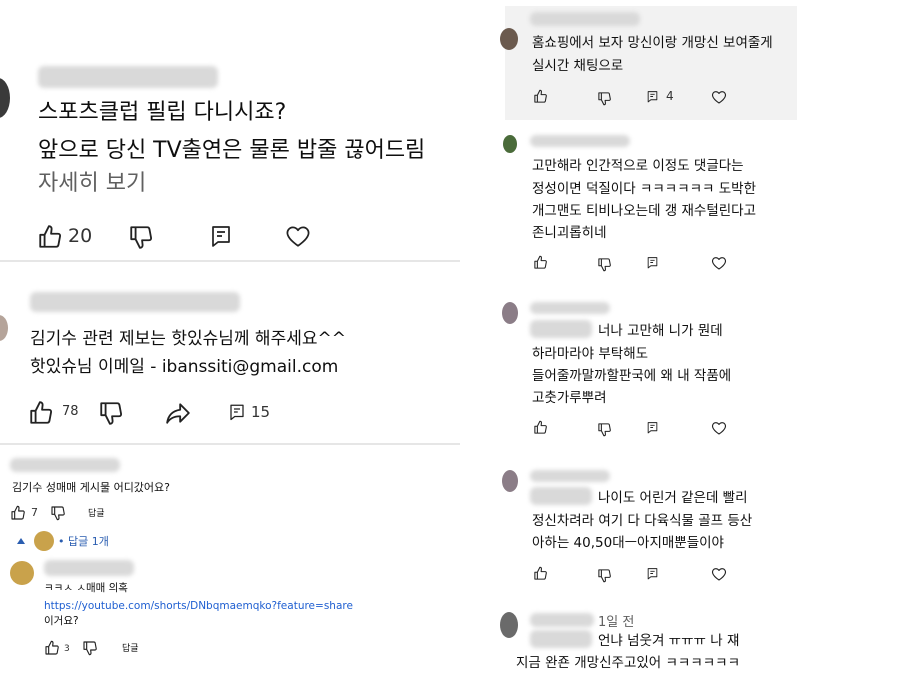  Describe the element at coordinates (188, 339) in the screenshot. I see `comment-text-line: 김기수 관련 제보는 핫있슈님께 해주세요^^` at that location.